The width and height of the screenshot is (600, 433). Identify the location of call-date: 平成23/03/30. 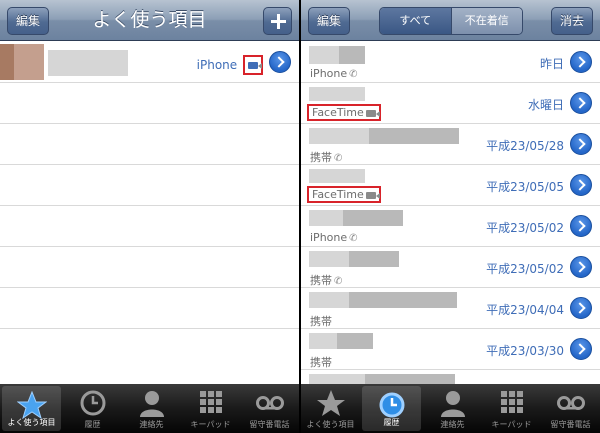
(525, 351).